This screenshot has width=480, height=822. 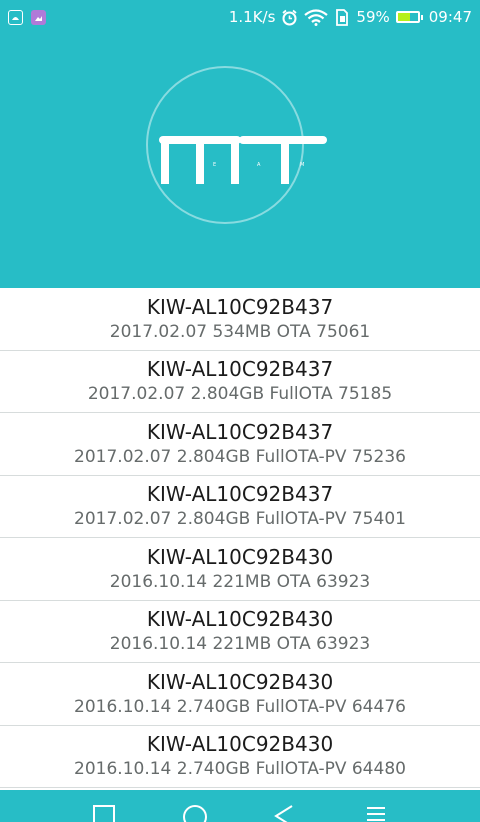 I want to click on status-left-icons, so click(x=27, y=17).